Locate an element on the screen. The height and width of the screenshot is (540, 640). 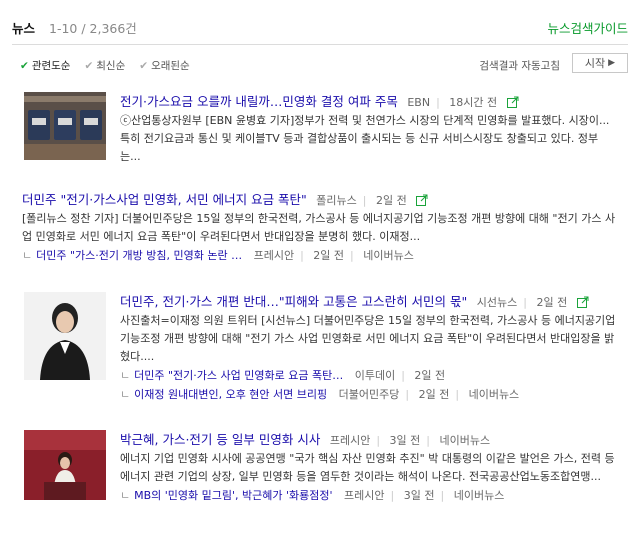
result-1-source: EBN is located at coordinates (419, 102).